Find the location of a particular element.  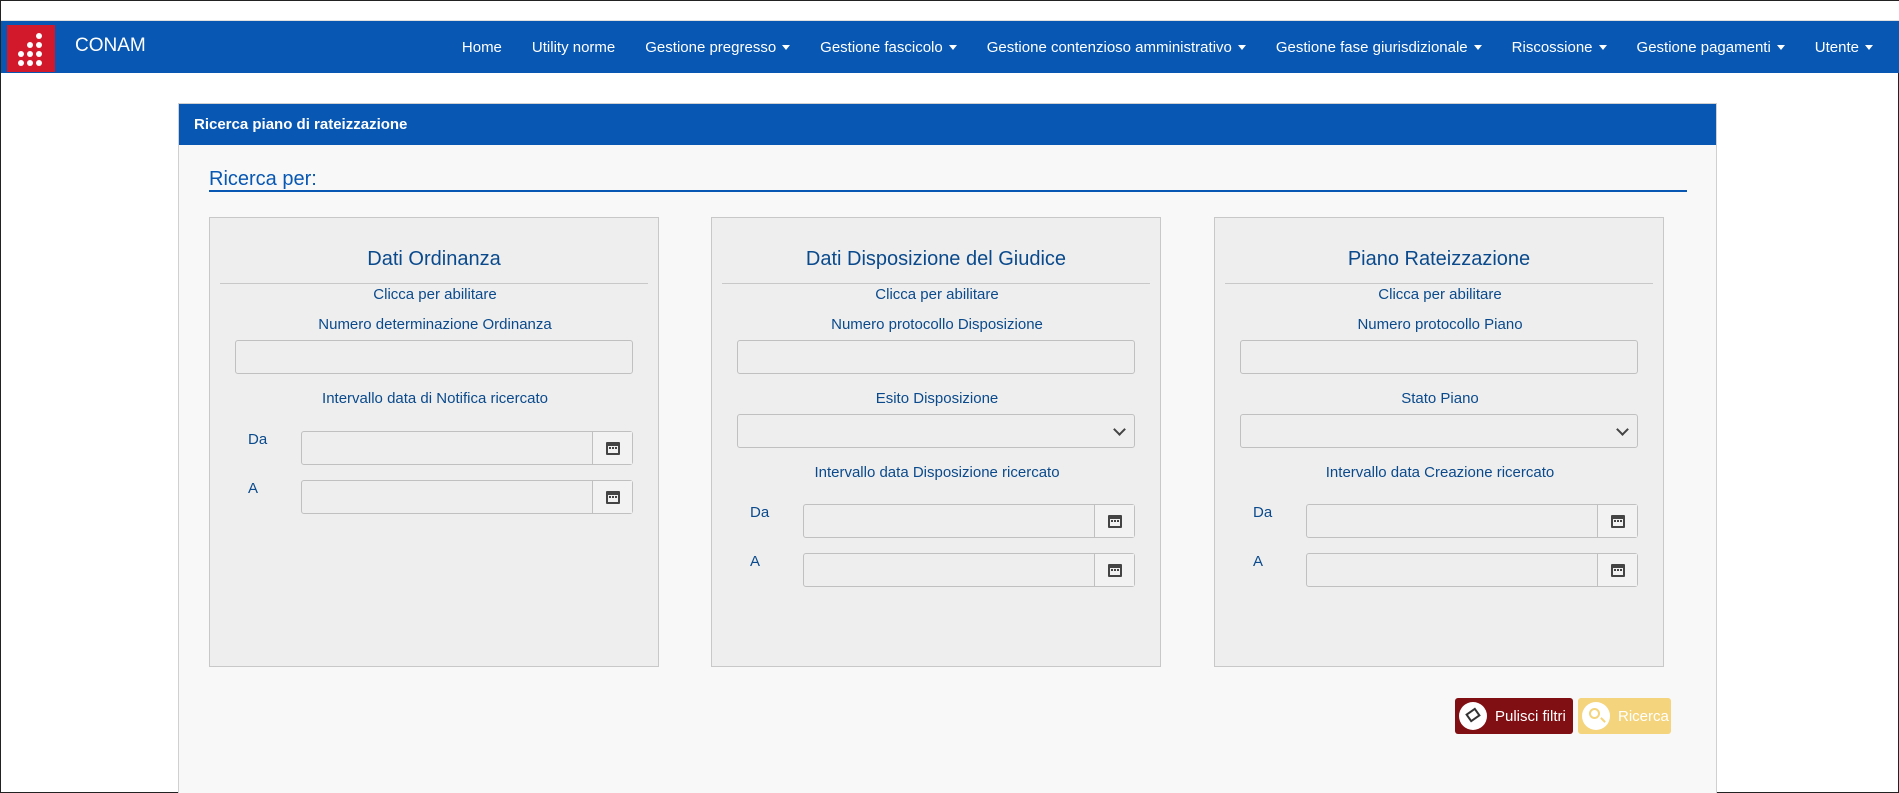

clear-filters-button: Pulisci filtri is located at coordinates (1514, 716).